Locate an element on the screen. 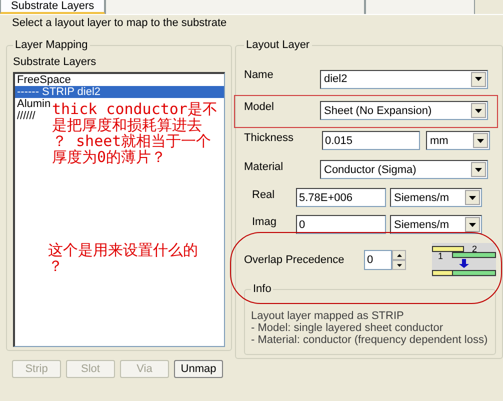  spin-field: 0 is located at coordinates (378, 260).